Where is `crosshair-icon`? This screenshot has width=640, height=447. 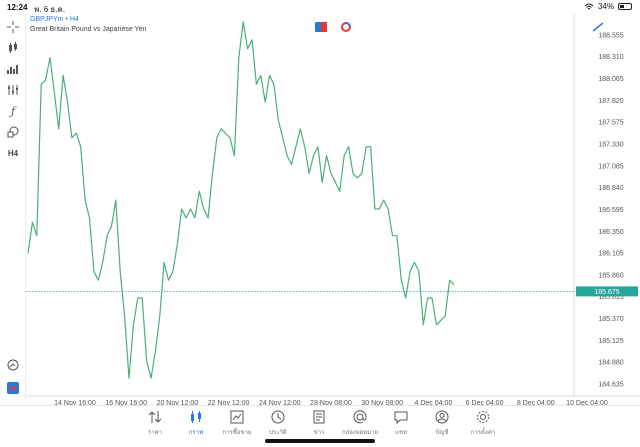 crosshair-icon is located at coordinates (13, 27).